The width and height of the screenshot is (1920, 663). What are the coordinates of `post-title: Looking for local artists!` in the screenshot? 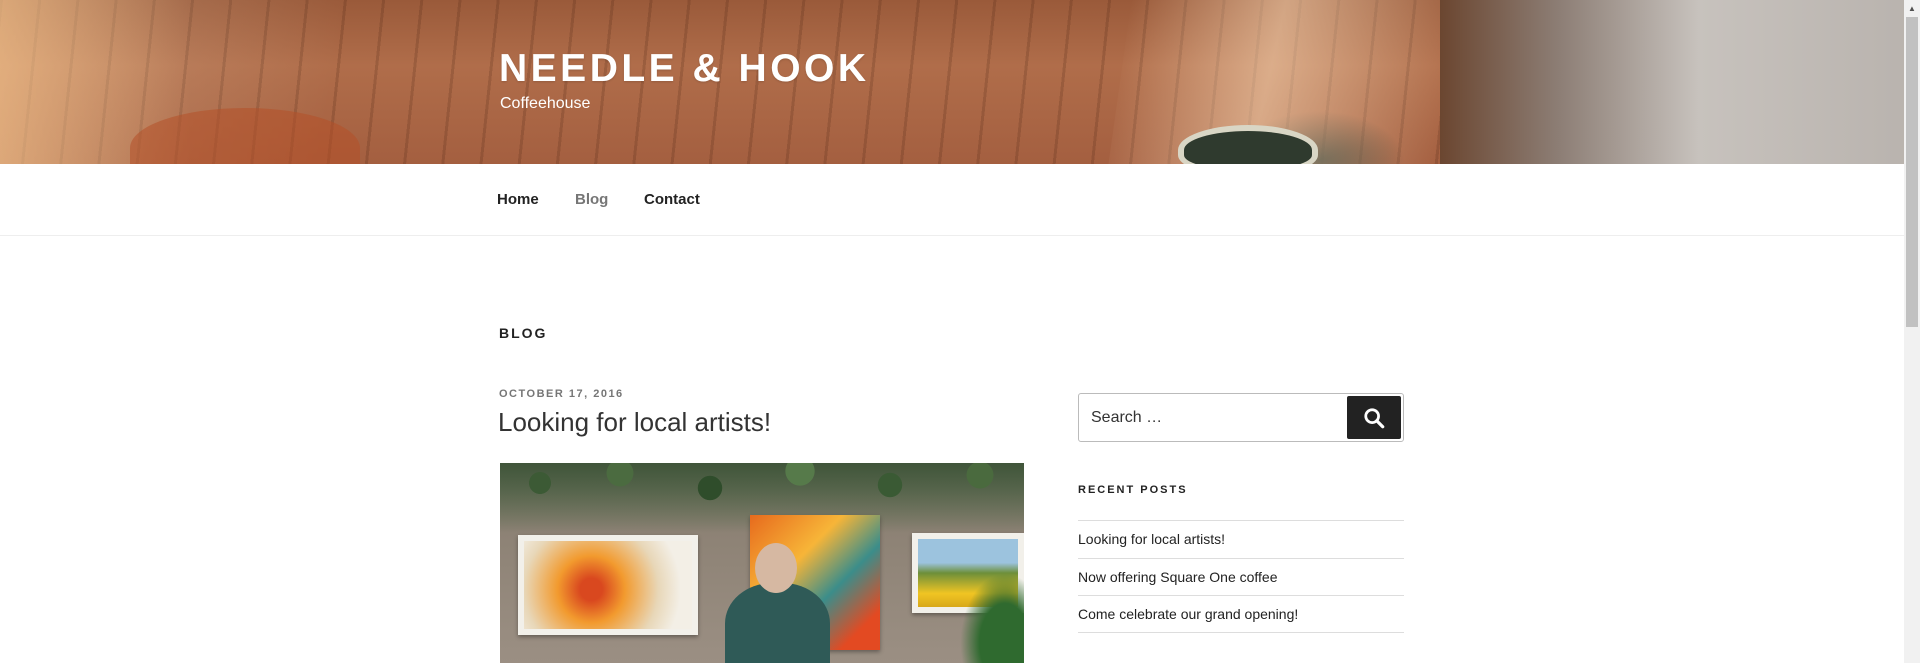 It's located at (634, 422).